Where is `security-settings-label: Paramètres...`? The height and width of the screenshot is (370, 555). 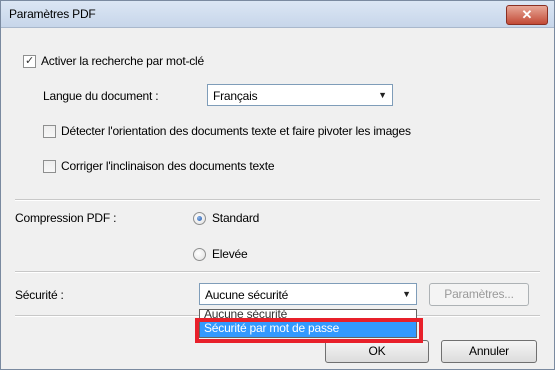
security-settings-label: Paramètres... is located at coordinates (479, 294).